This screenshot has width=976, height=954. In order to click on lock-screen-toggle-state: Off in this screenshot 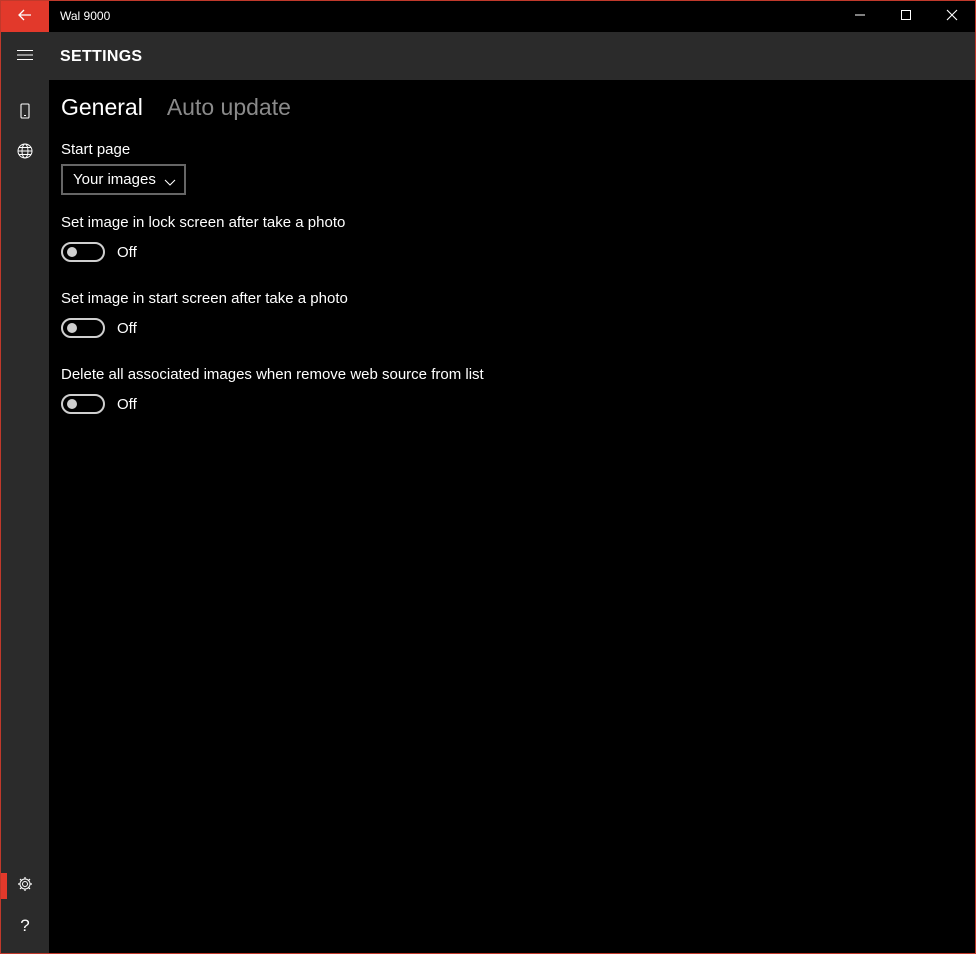, I will do `click(127, 252)`.